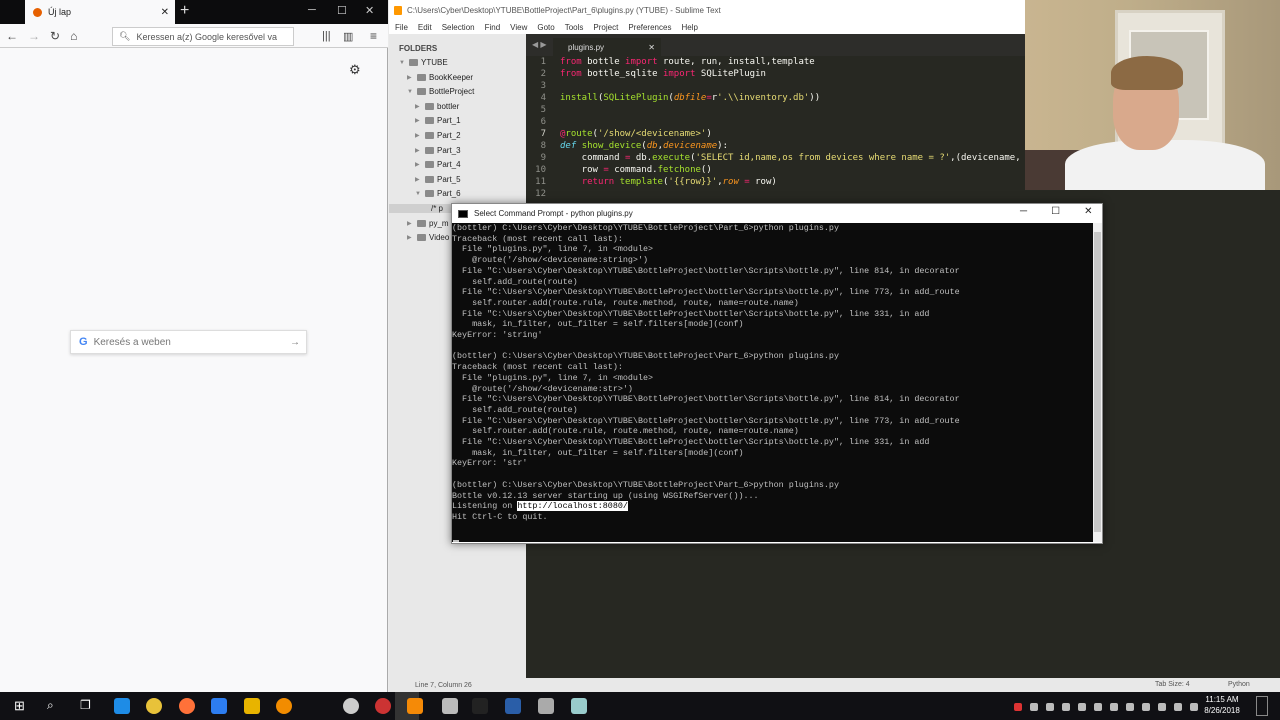  What do you see at coordinates (437, 106) in the screenshot?
I see `sidebar-item-bottler: ▶ bottler` at bounding box center [437, 106].